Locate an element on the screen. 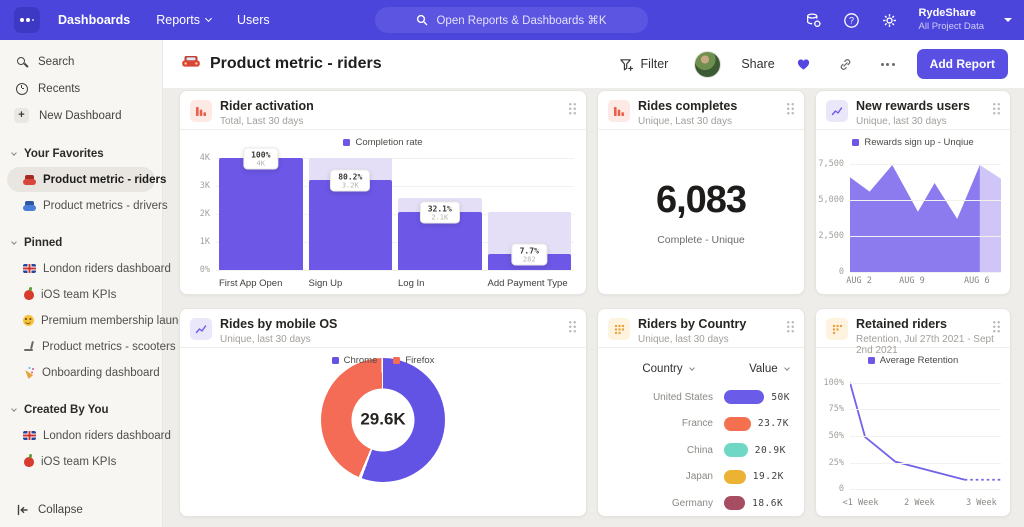  sidebar-item: Product metrics - drivers is located at coordinates (87, 205).